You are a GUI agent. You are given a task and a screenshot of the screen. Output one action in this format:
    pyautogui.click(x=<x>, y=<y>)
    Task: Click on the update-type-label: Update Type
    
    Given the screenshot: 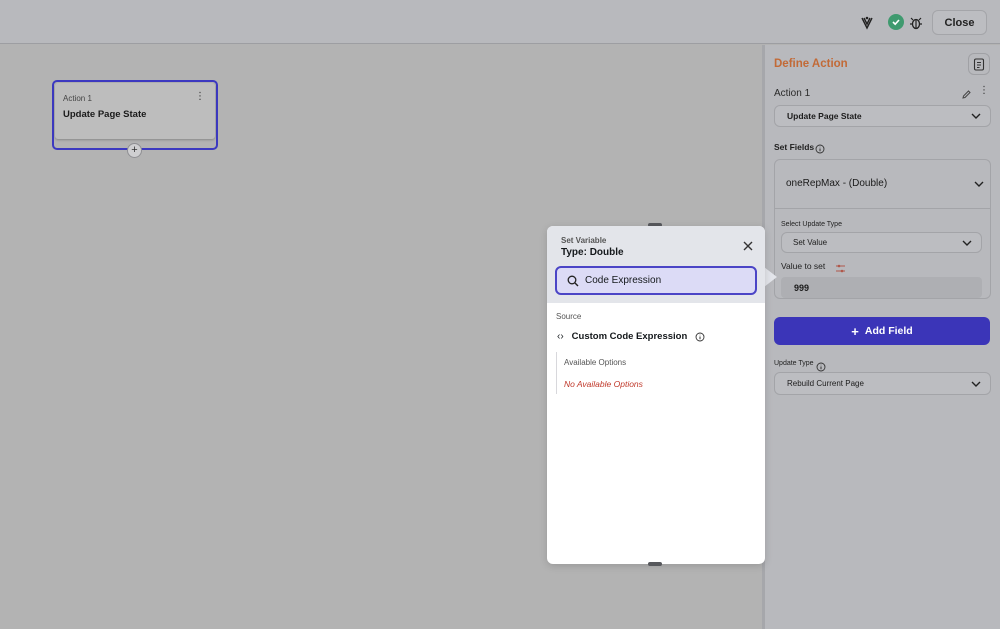 What is the action you would take?
    pyautogui.click(x=794, y=363)
    